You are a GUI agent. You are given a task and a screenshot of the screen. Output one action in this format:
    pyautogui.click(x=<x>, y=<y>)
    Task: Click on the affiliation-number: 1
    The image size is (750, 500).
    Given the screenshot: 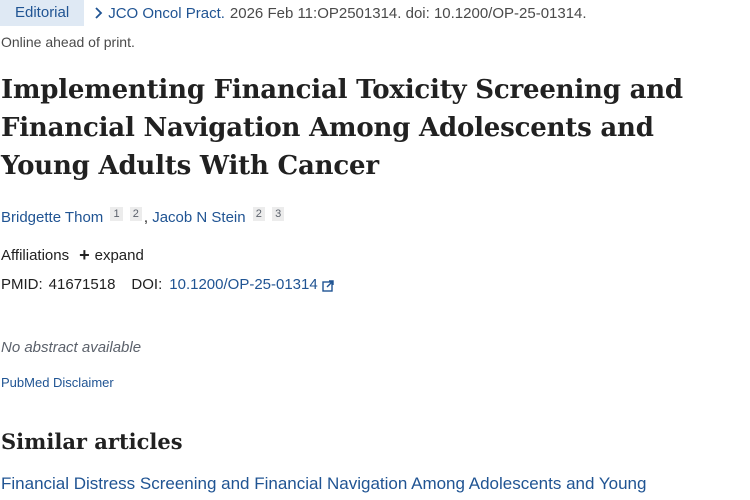 What is the action you would take?
    pyautogui.click(x=116, y=214)
    